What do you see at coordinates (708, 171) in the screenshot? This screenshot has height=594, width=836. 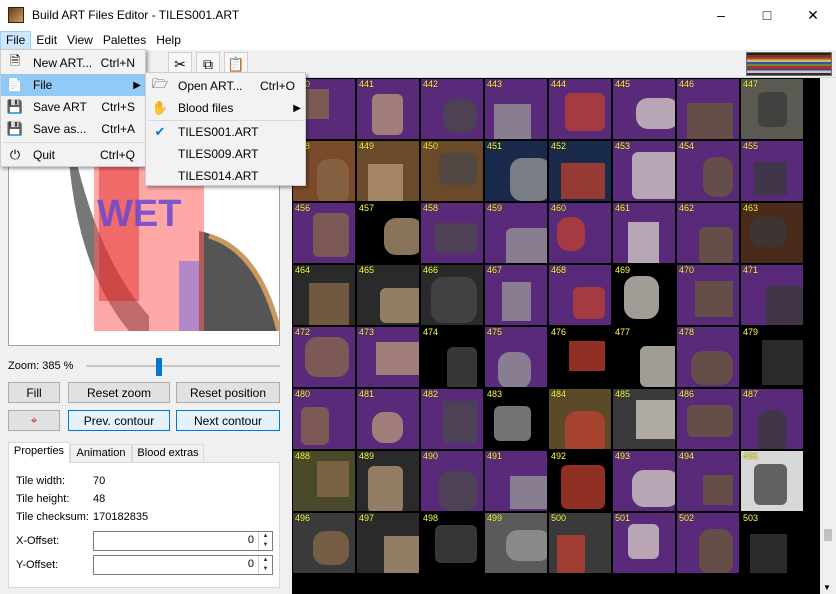 I see `tile-454: 454` at bounding box center [708, 171].